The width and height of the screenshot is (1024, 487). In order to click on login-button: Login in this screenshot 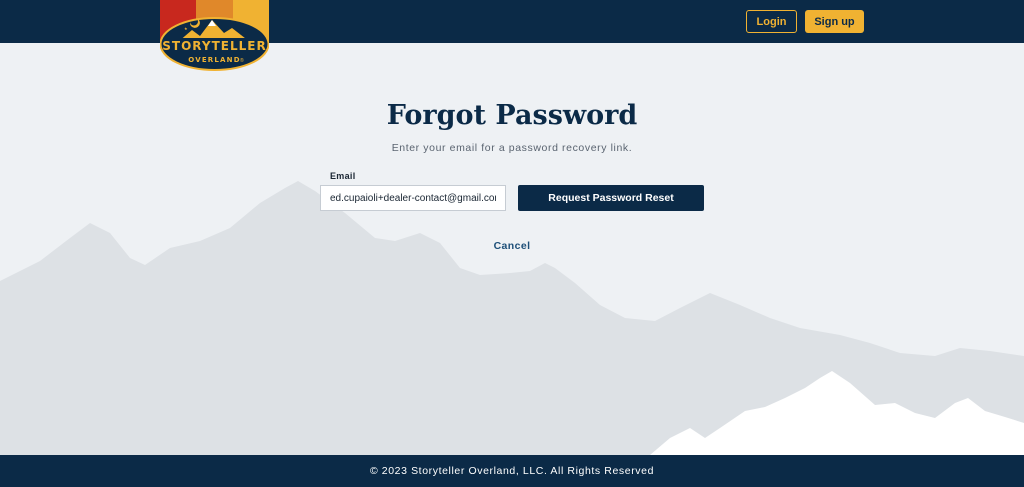, I will do `click(771, 21)`.